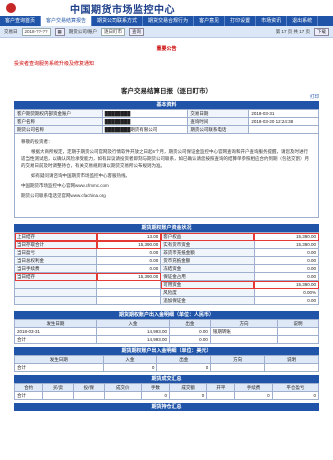 This screenshot has height=460, width=333. What do you see at coordinates (145, 121) in the screenshot?
I see `basic-value: ████████` at bounding box center [145, 121].